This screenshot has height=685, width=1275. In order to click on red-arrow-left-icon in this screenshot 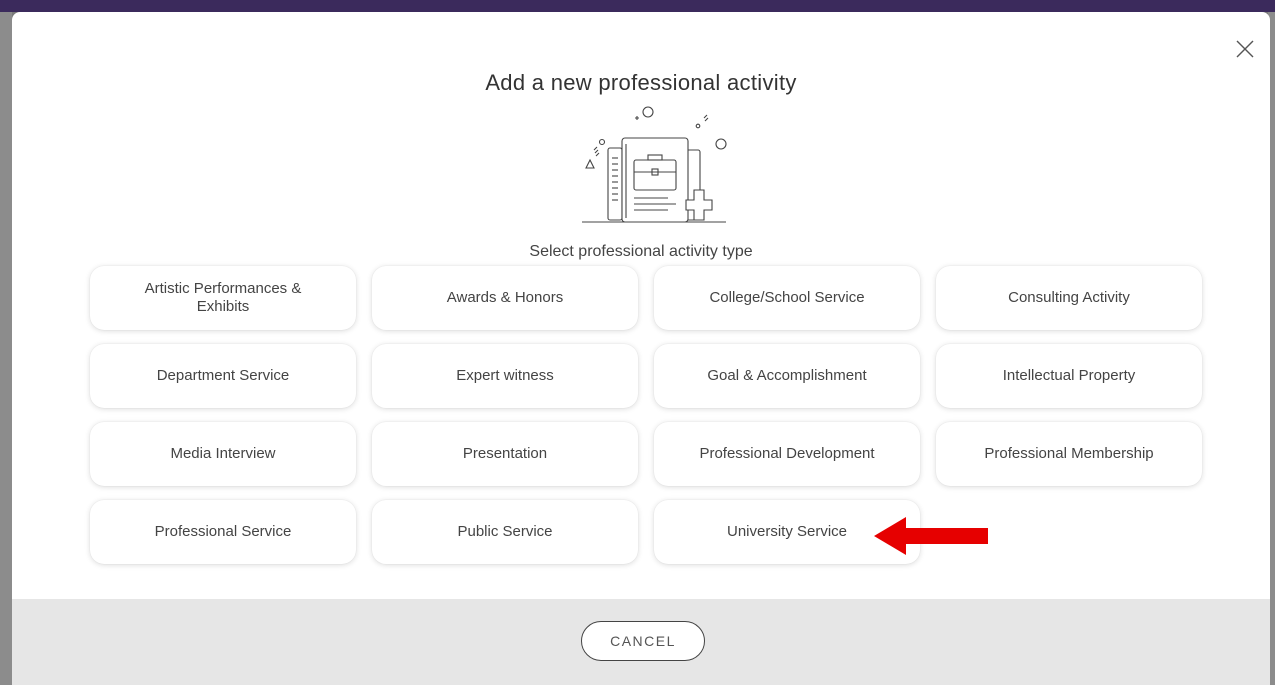, I will do `click(931, 536)`.